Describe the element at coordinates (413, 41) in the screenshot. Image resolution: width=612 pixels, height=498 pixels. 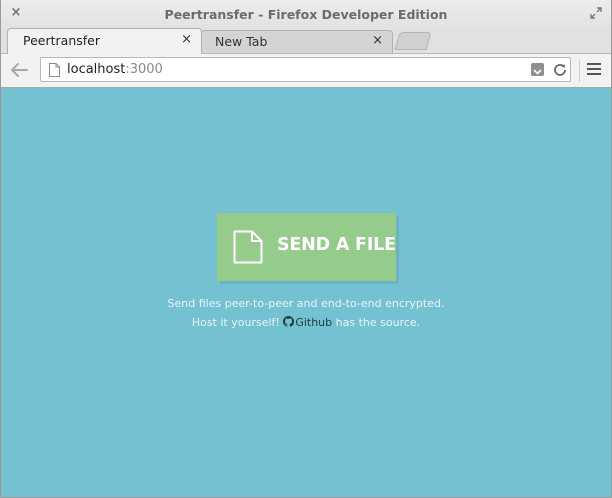
I see `new-tab-button` at that location.